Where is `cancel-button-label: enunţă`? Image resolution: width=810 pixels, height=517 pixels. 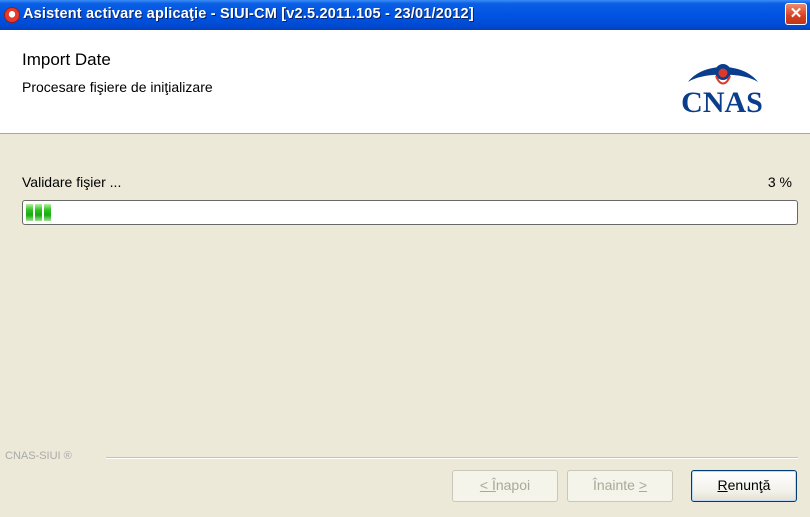 cancel-button-label: enunţă is located at coordinates (749, 485).